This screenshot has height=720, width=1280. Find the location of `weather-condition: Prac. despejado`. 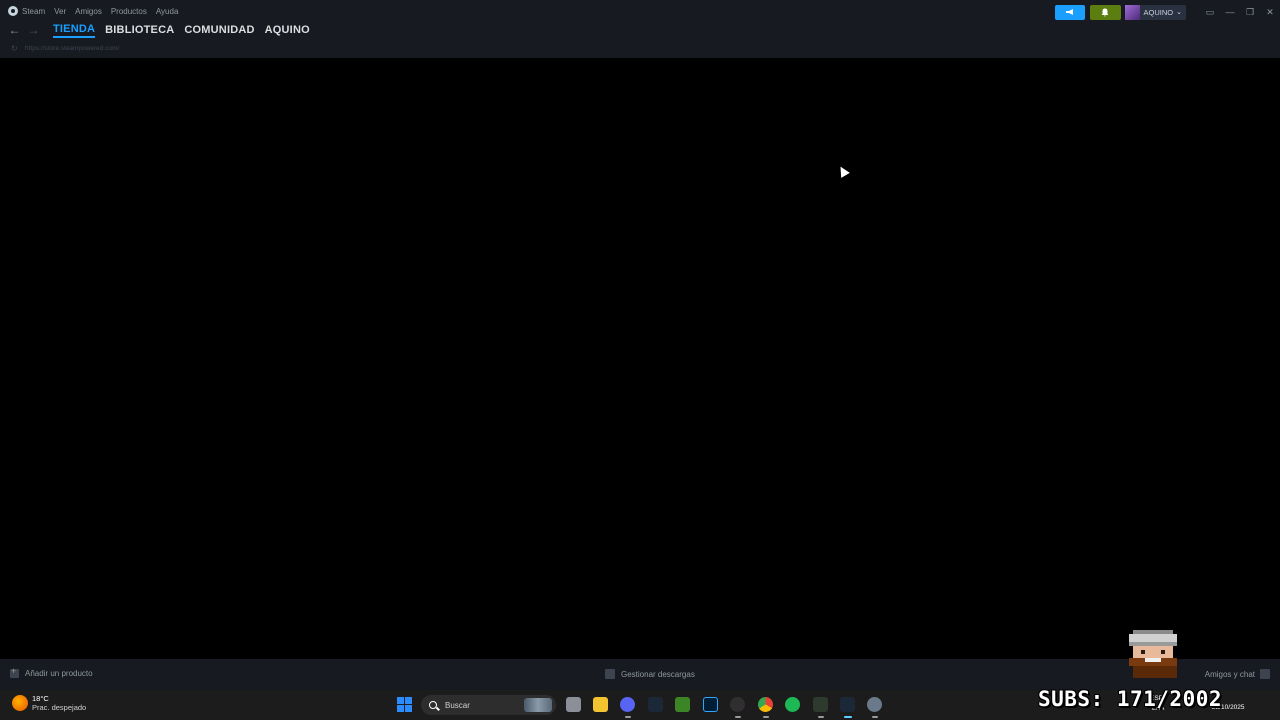

weather-condition: Prac. despejado is located at coordinates (59, 707).